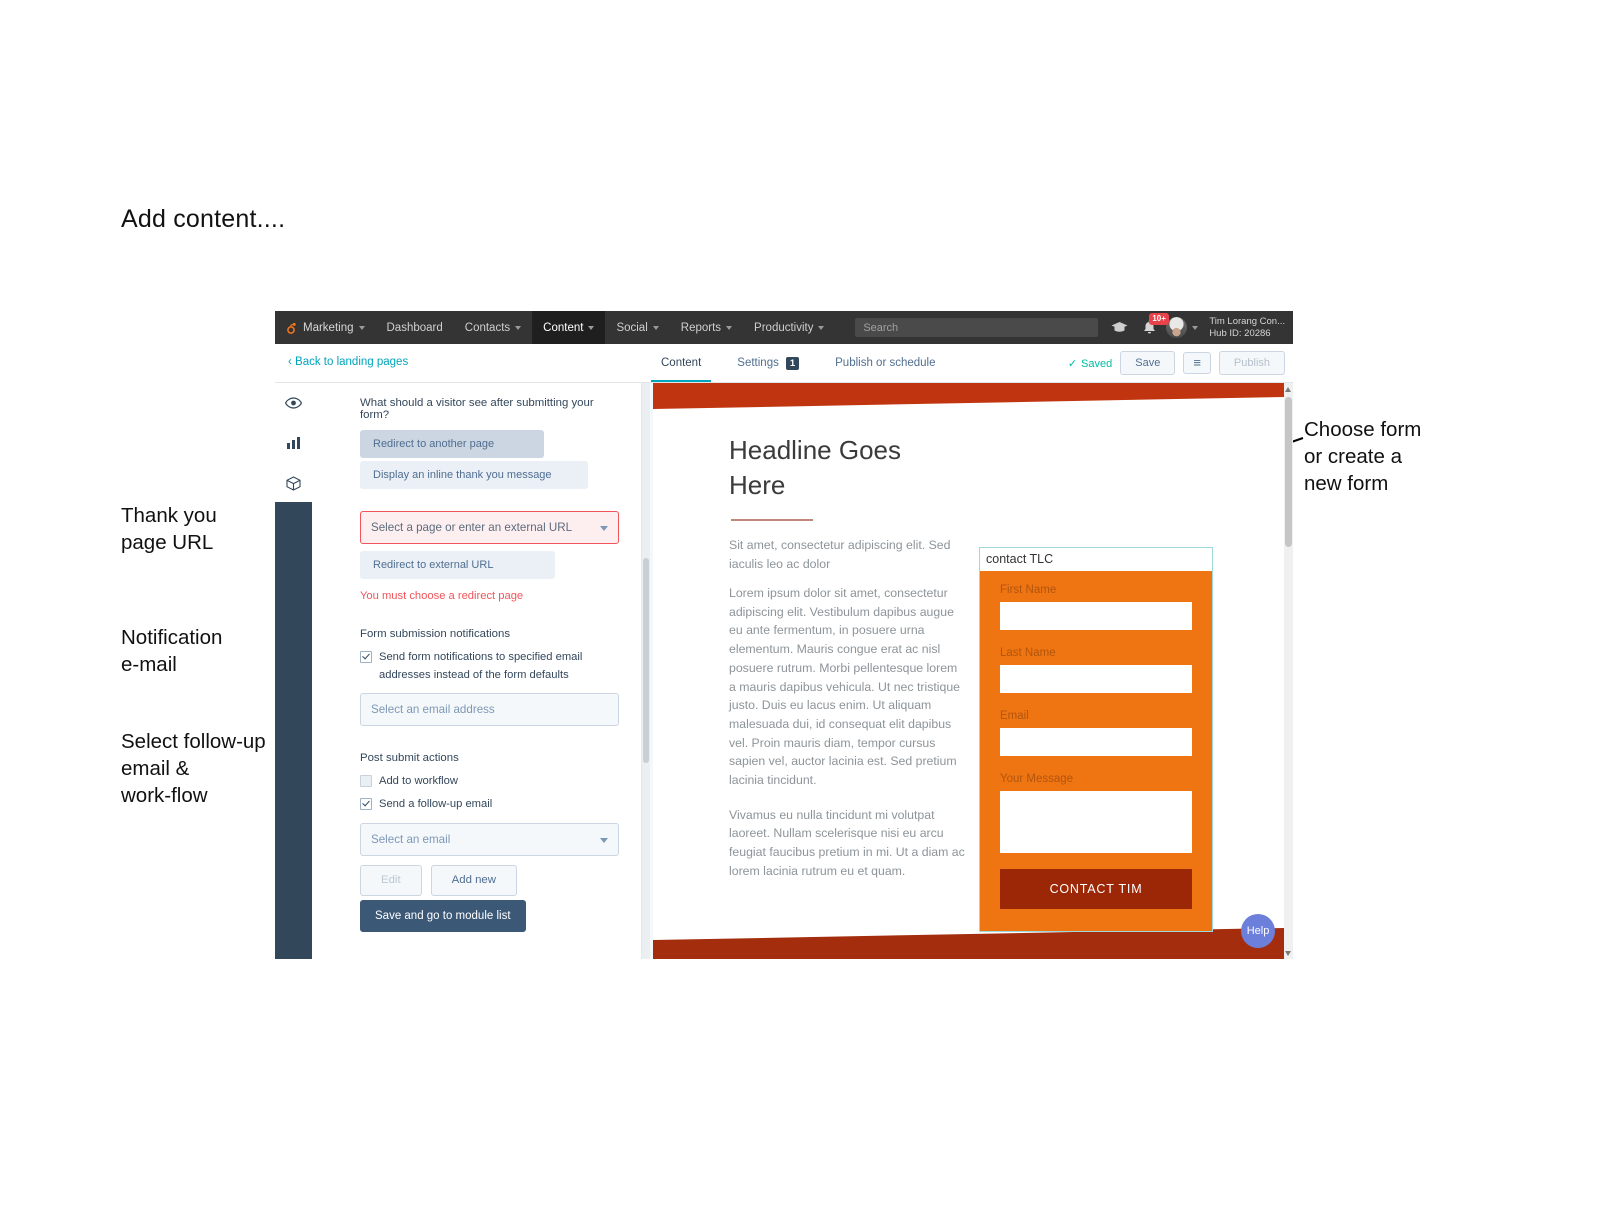  What do you see at coordinates (1251, 363) in the screenshot?
I see `publish-button: Publish` at bounding box center [1251, 363].